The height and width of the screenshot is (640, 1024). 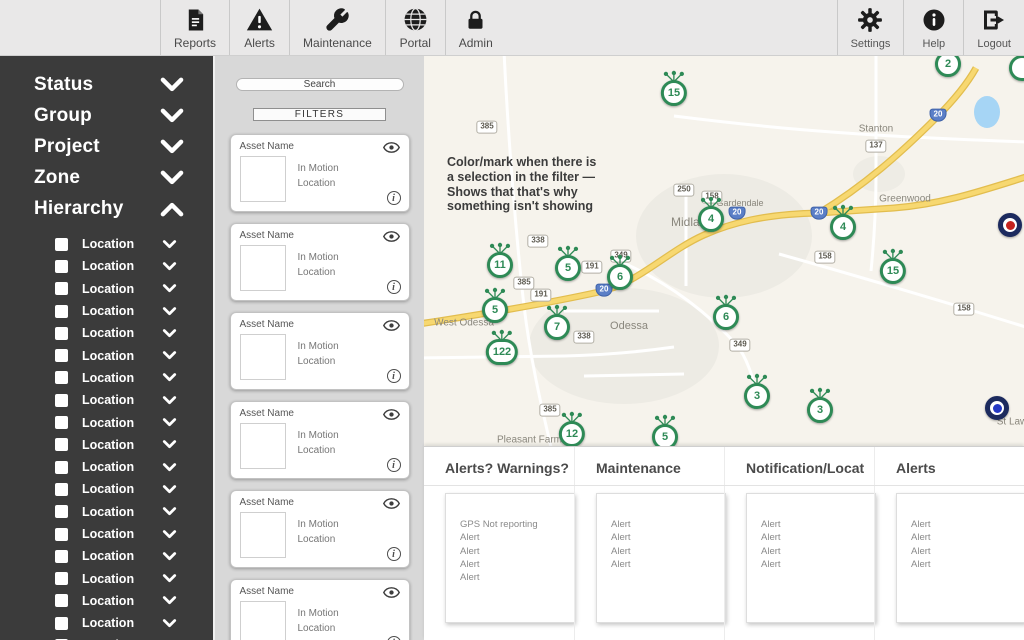 What do you see at coordinates (475, 27) in the screenshot?
I see `topbar-item-admin: Admin` at bounding box center [475, 27].